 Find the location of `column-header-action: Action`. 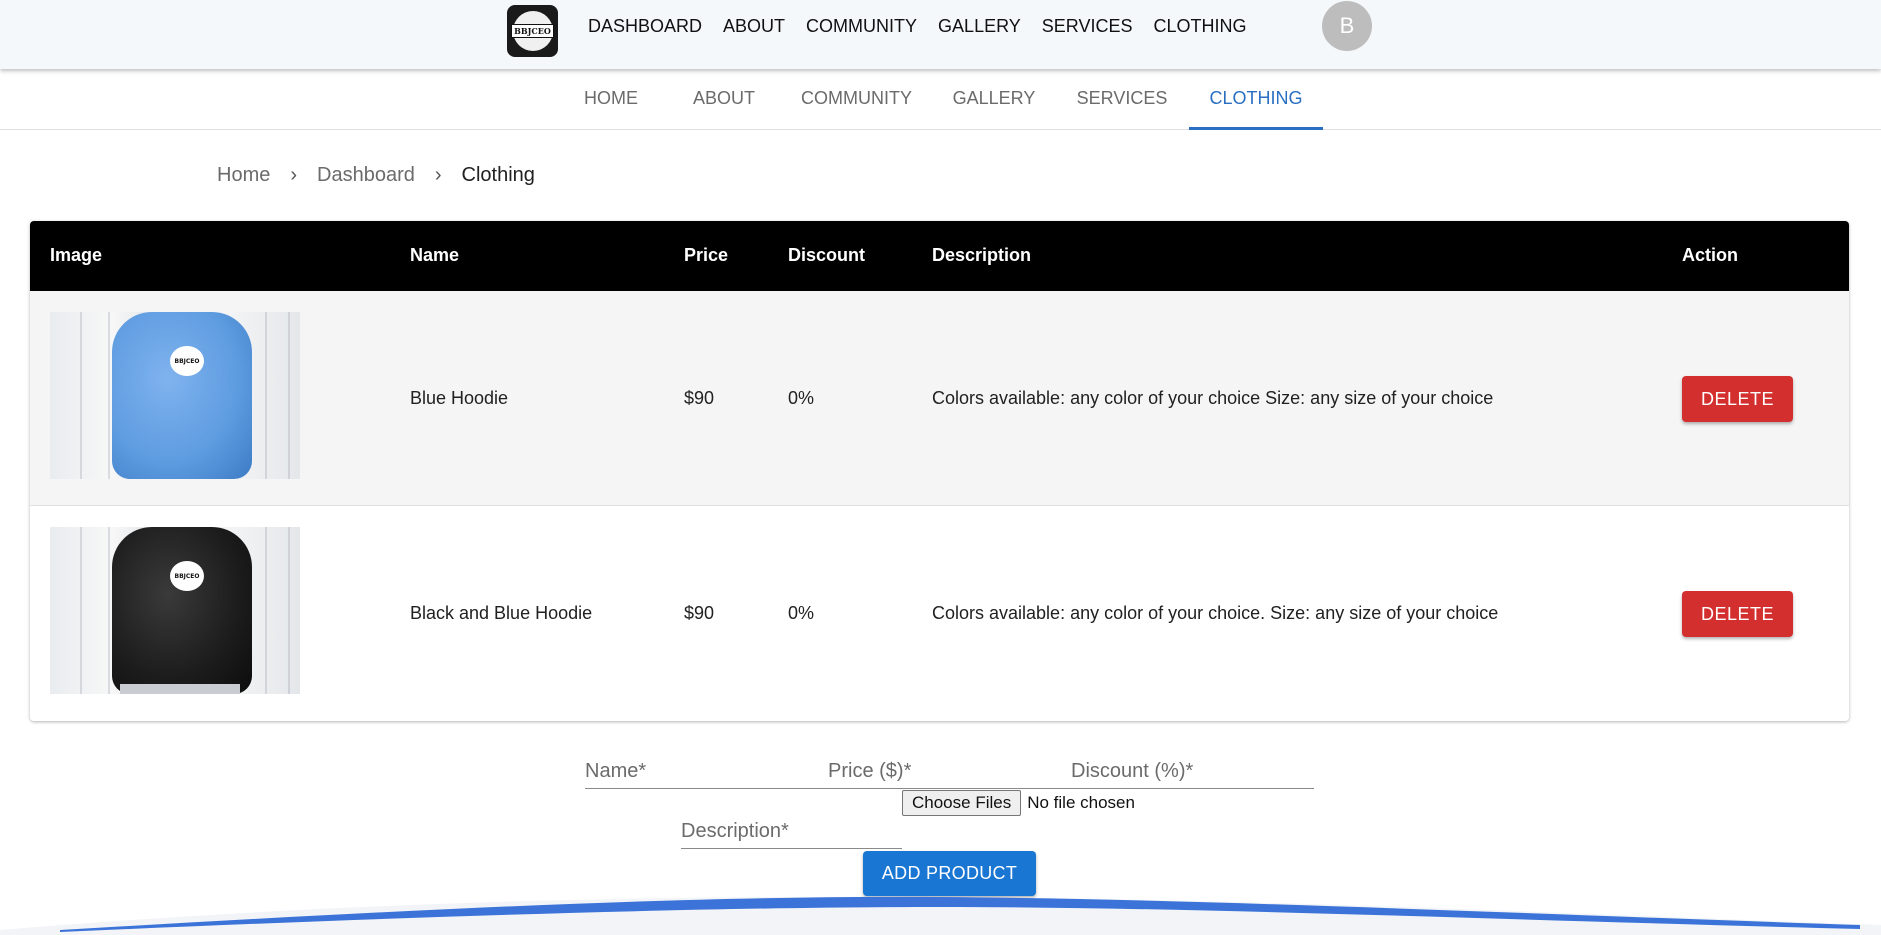

column-header-action: Action is located at coordinates (1710, 255).